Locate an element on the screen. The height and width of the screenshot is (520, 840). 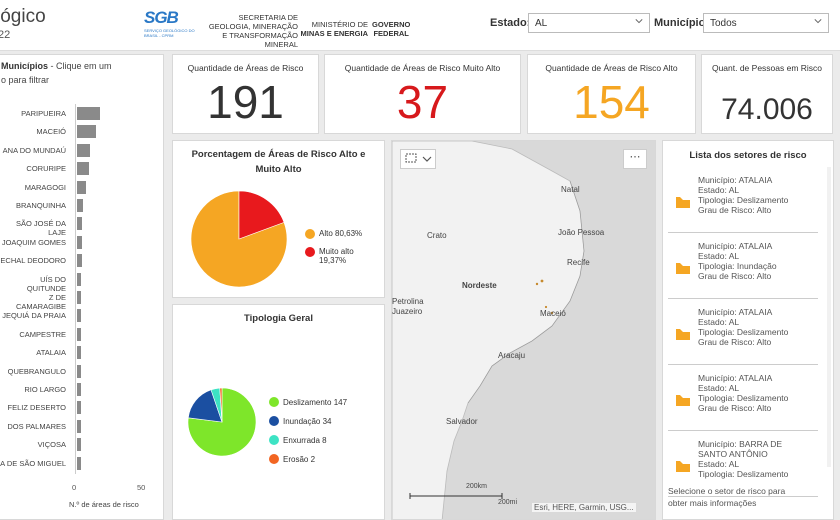
map-select-tool-button is located at coordinates (418, 159).